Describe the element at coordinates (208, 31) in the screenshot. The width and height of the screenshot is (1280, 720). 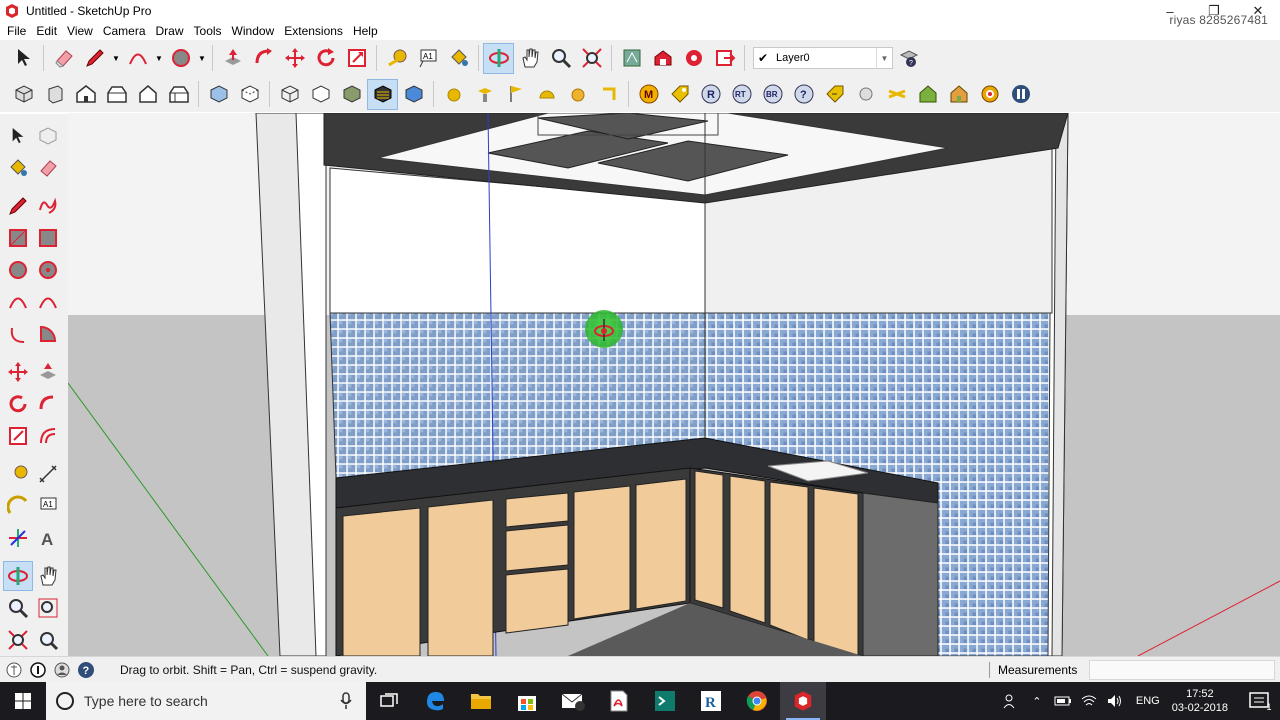
I see `menu-tools: Tools` at that location.